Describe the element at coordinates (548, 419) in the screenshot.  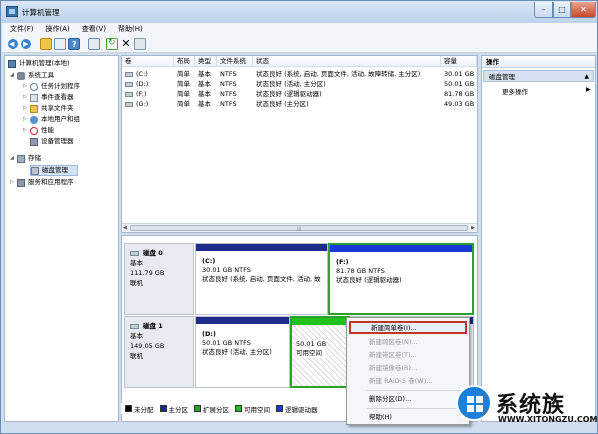
I see `watermark-url: WWW.XITONGZU.COM` at that location.